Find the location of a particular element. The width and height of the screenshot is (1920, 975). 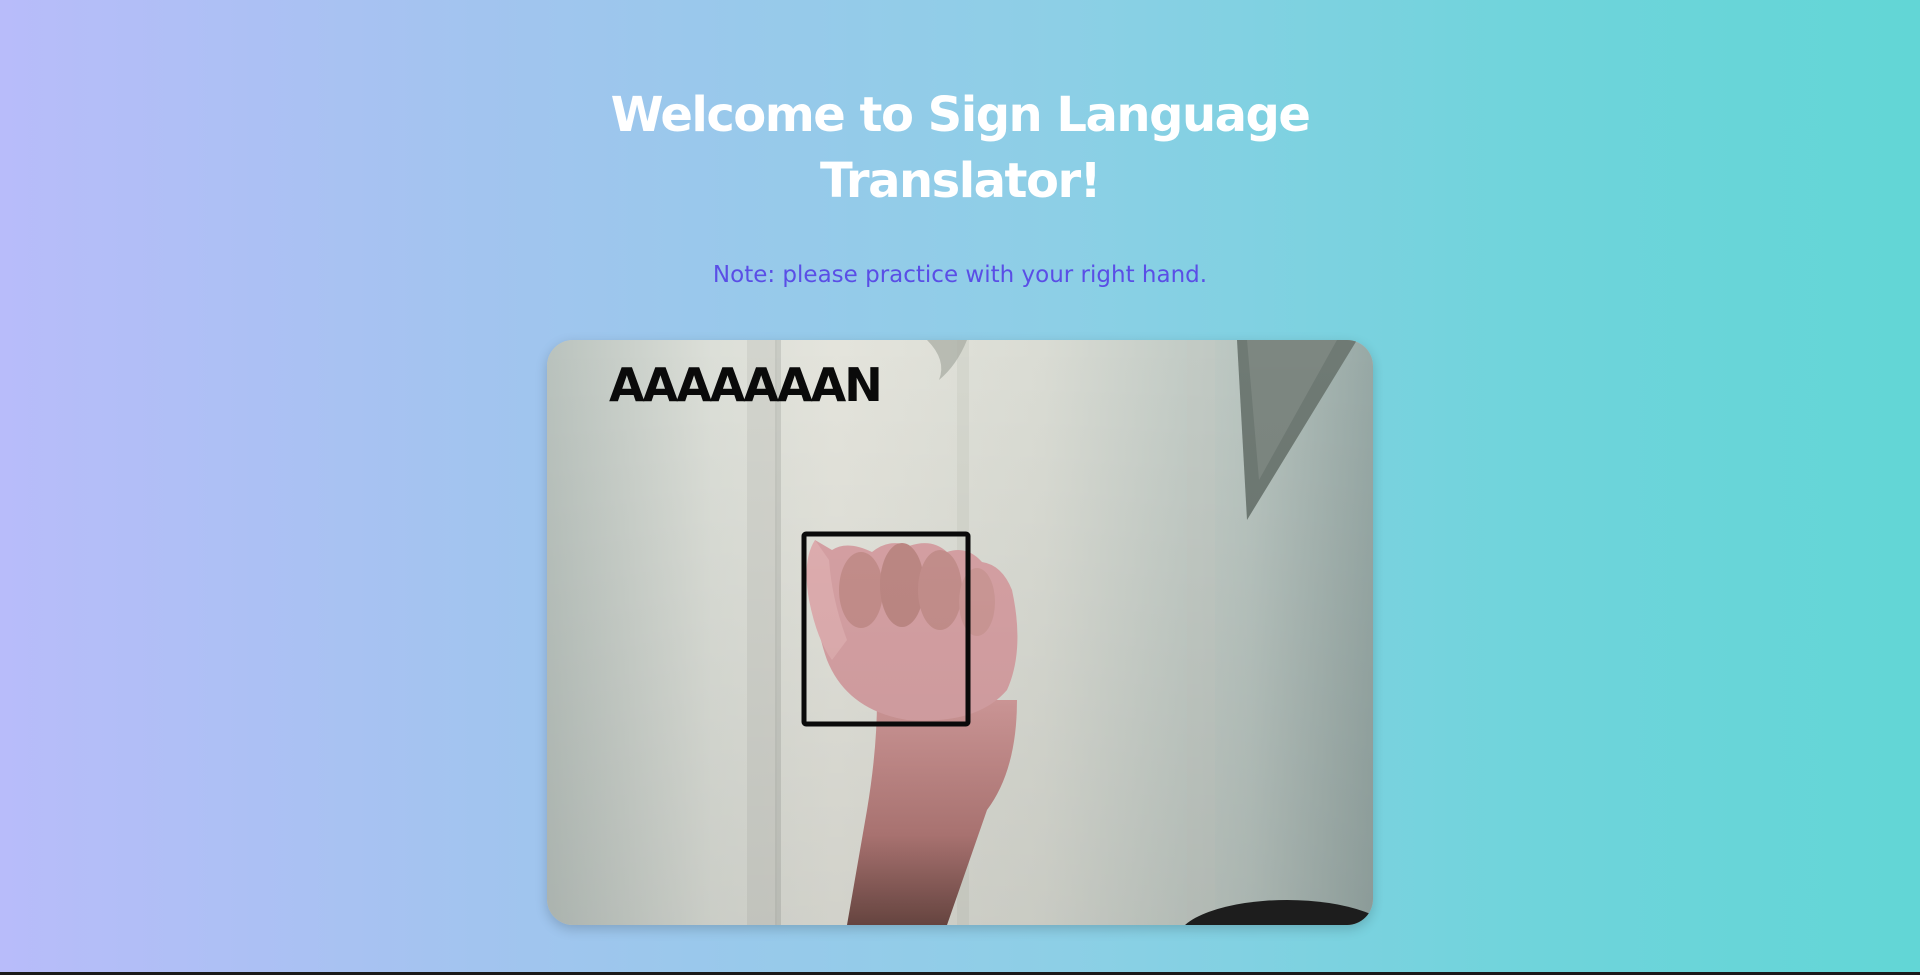

prediction-text: AAAAAAAN is located at coordinates (746, 385).